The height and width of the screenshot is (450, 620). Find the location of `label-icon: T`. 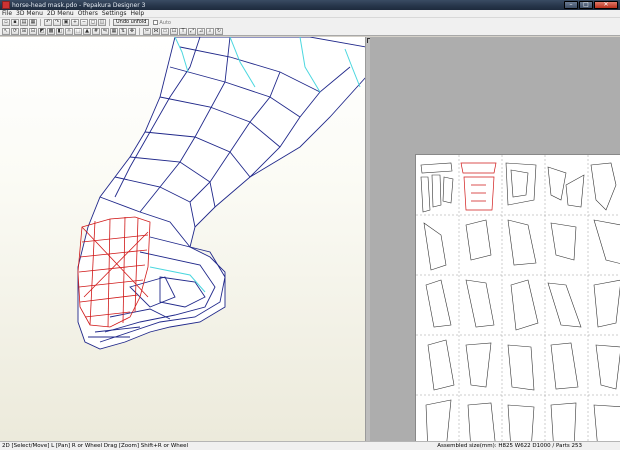

label-icon: T is located at coordinates (183, 31).